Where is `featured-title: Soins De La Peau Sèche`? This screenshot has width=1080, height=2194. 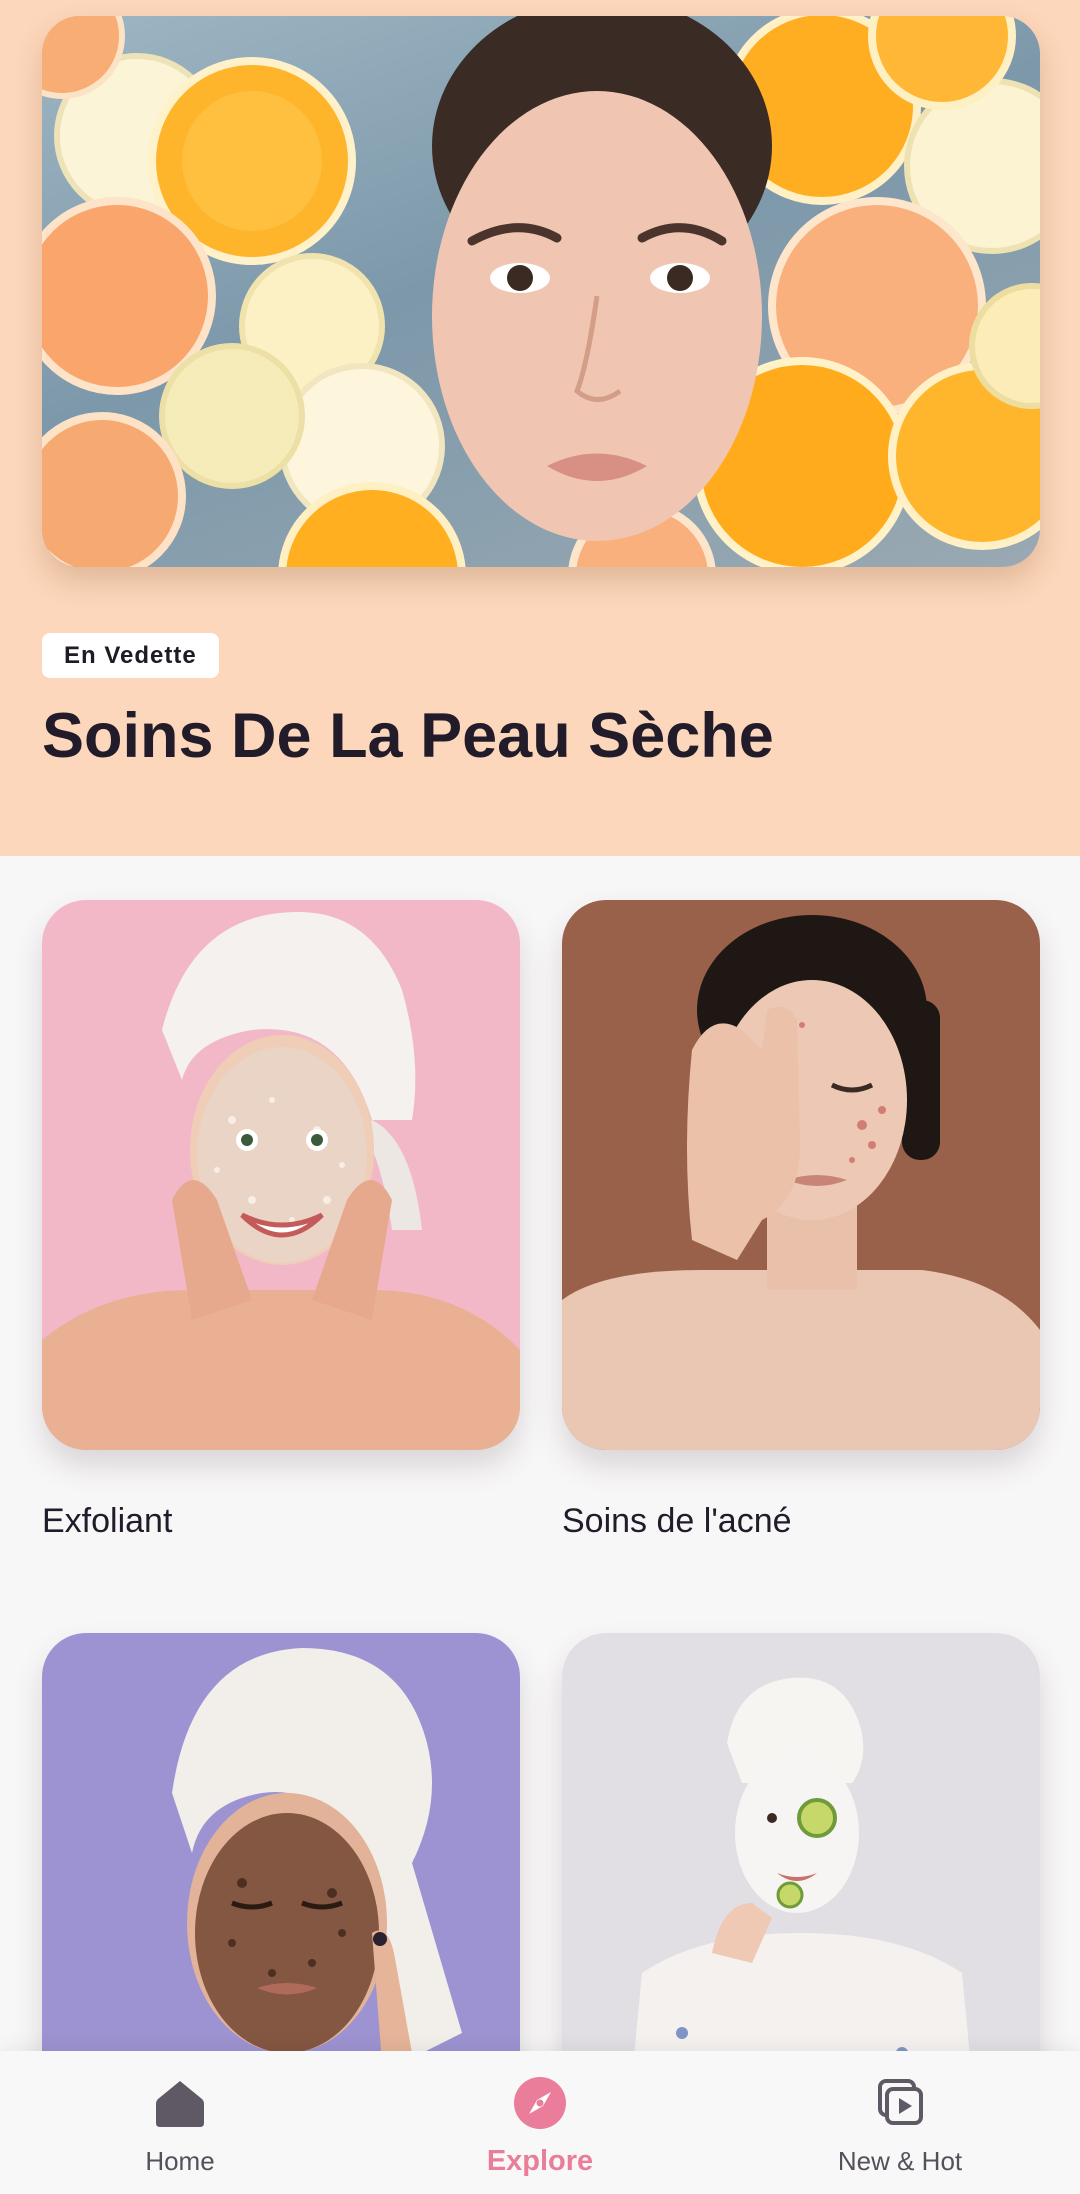
featured-title: Soins De La Peau Sèche is located at coordinates (408, 736).